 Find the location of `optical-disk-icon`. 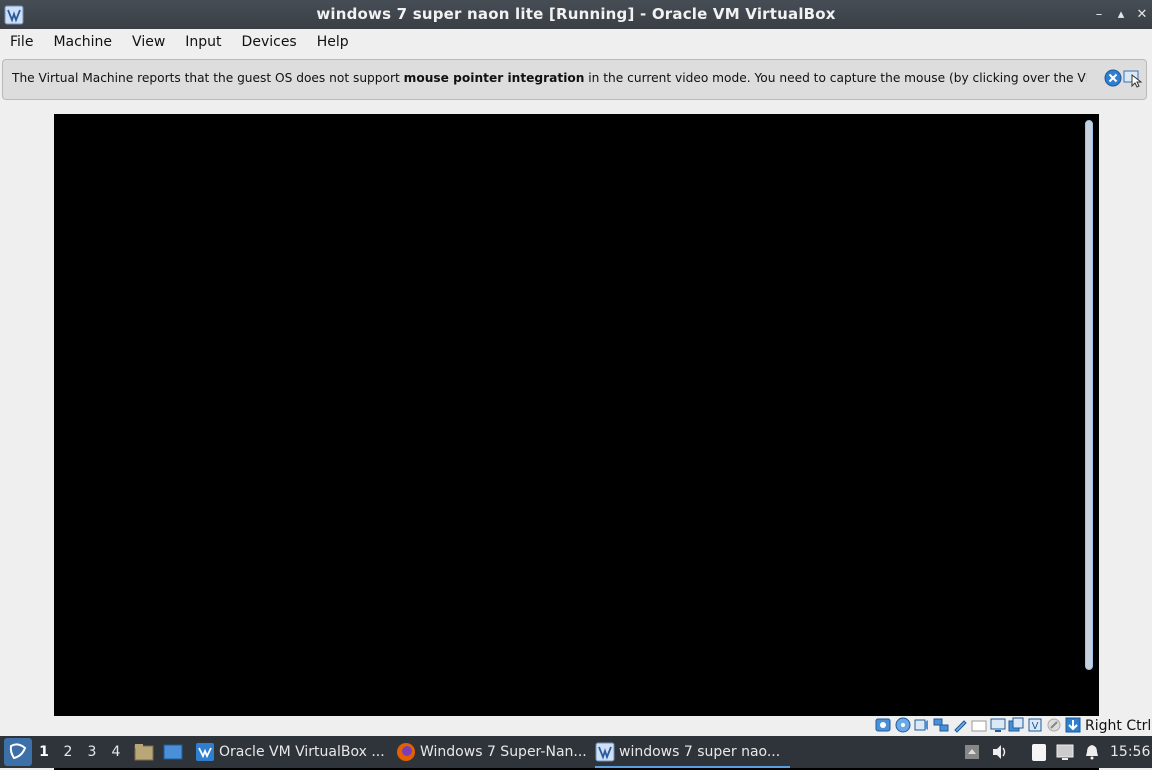

optical-disk-icon is located at coordinates (903, 725).